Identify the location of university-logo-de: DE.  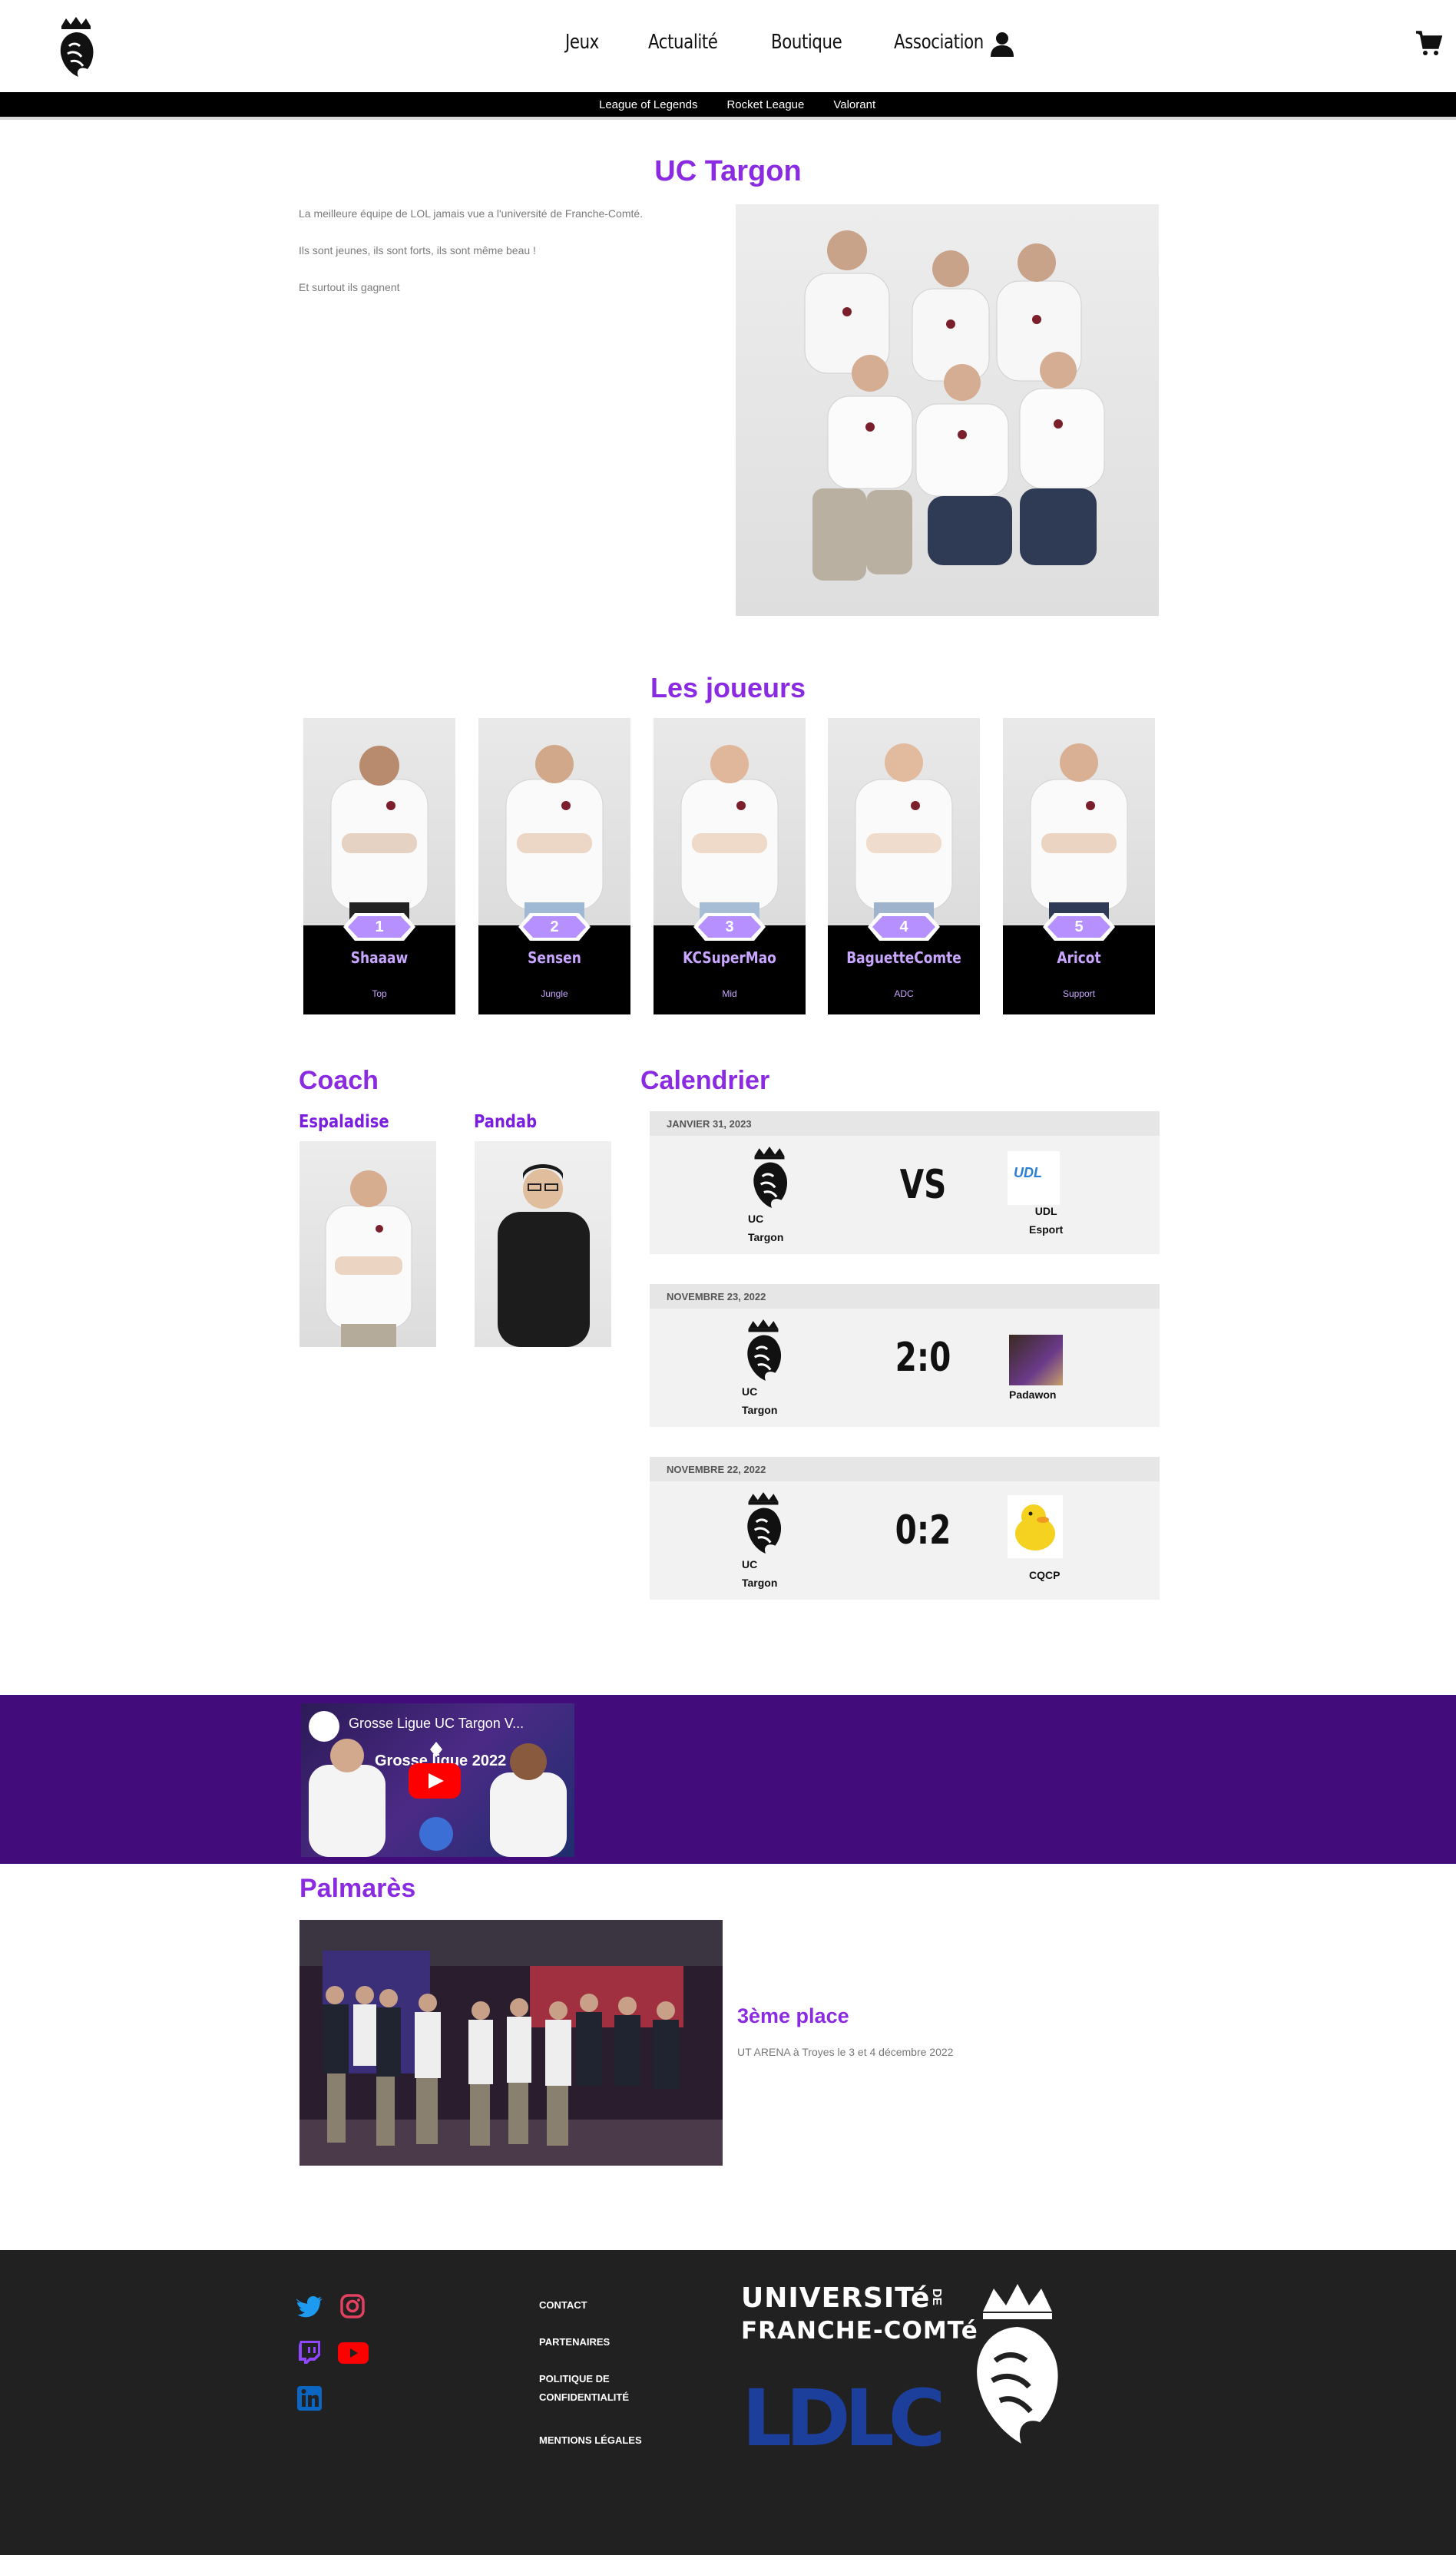
(936, 2297).